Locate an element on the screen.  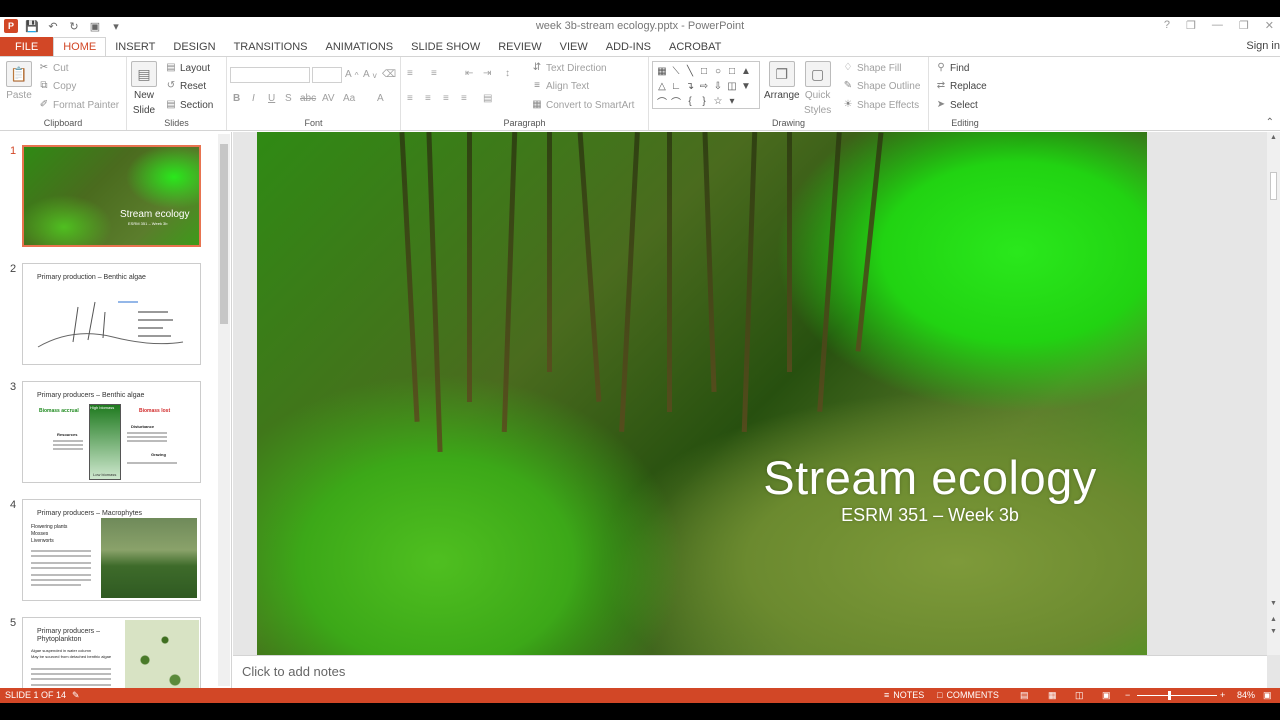
curve-shape-icon: ⌒ is located at coordinates (662, 101).